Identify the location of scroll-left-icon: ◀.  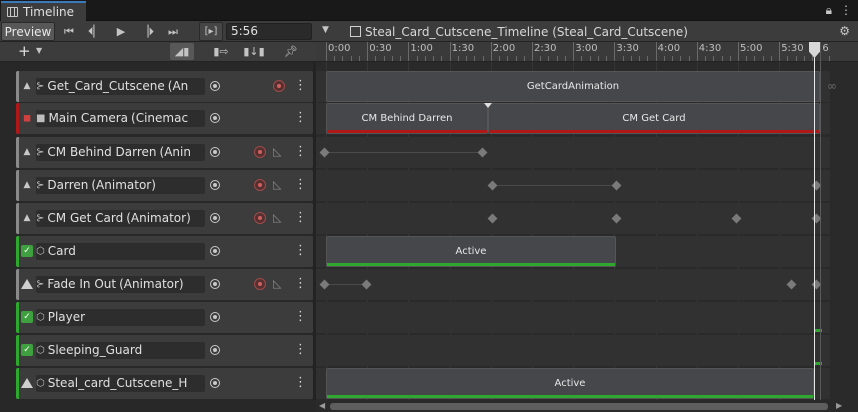
(322, 405).